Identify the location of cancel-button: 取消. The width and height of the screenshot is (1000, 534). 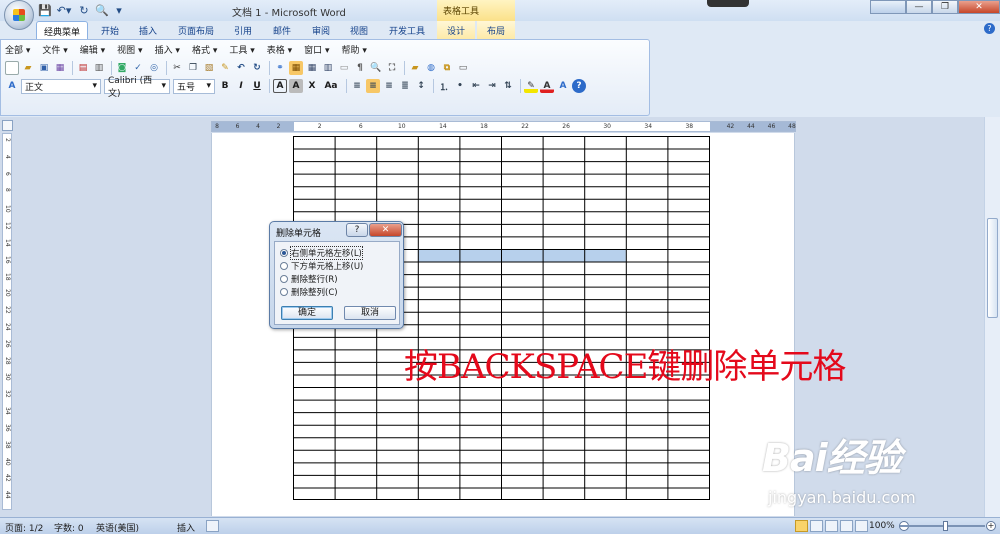
(370, 313).